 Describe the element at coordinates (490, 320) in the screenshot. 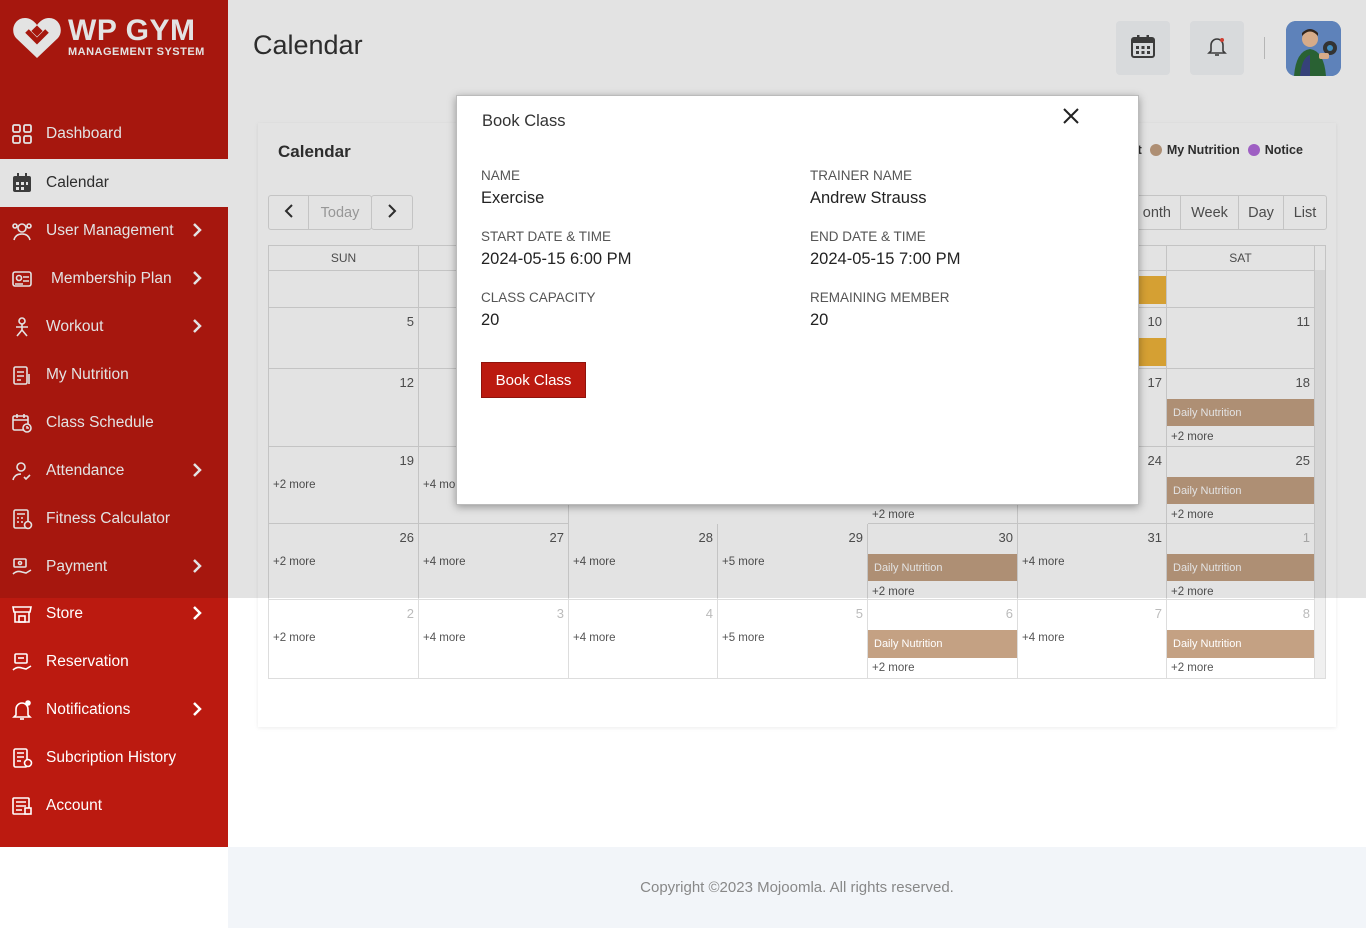

I see `capacity-value: 20` at that location.